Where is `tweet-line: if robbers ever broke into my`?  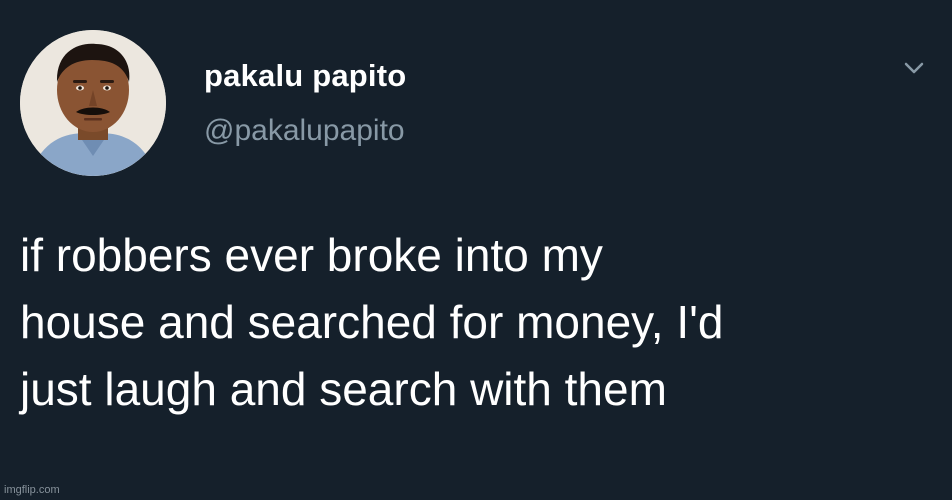
tweet-line: if robbers ever broke into my is located at coordinates (311, 255).